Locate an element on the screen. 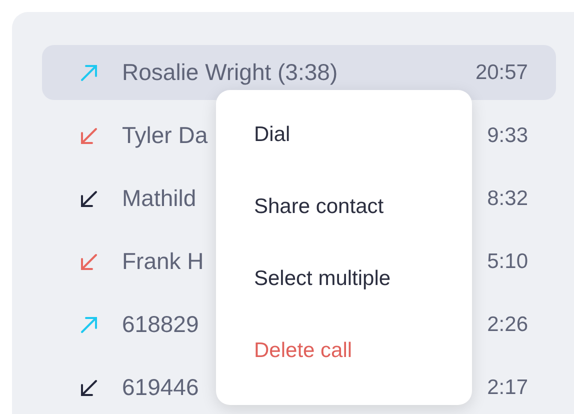  call-time: 9:33 is located at coordinates (507, 135).